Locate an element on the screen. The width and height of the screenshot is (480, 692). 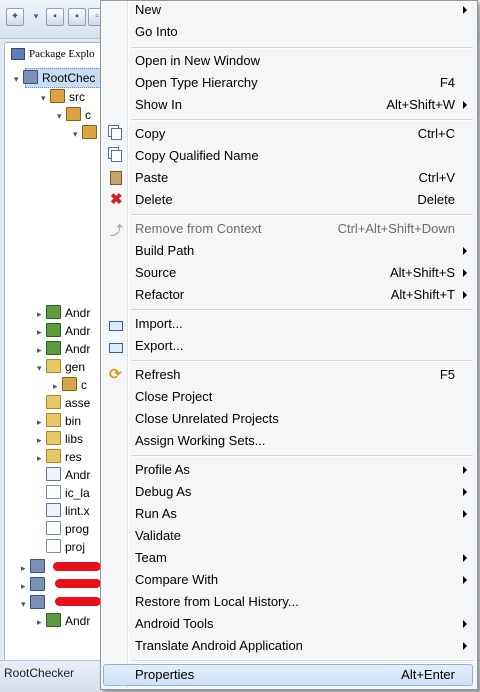
tree-item-launcher-icon-file: ic_la is located at coordinates (68, 493).